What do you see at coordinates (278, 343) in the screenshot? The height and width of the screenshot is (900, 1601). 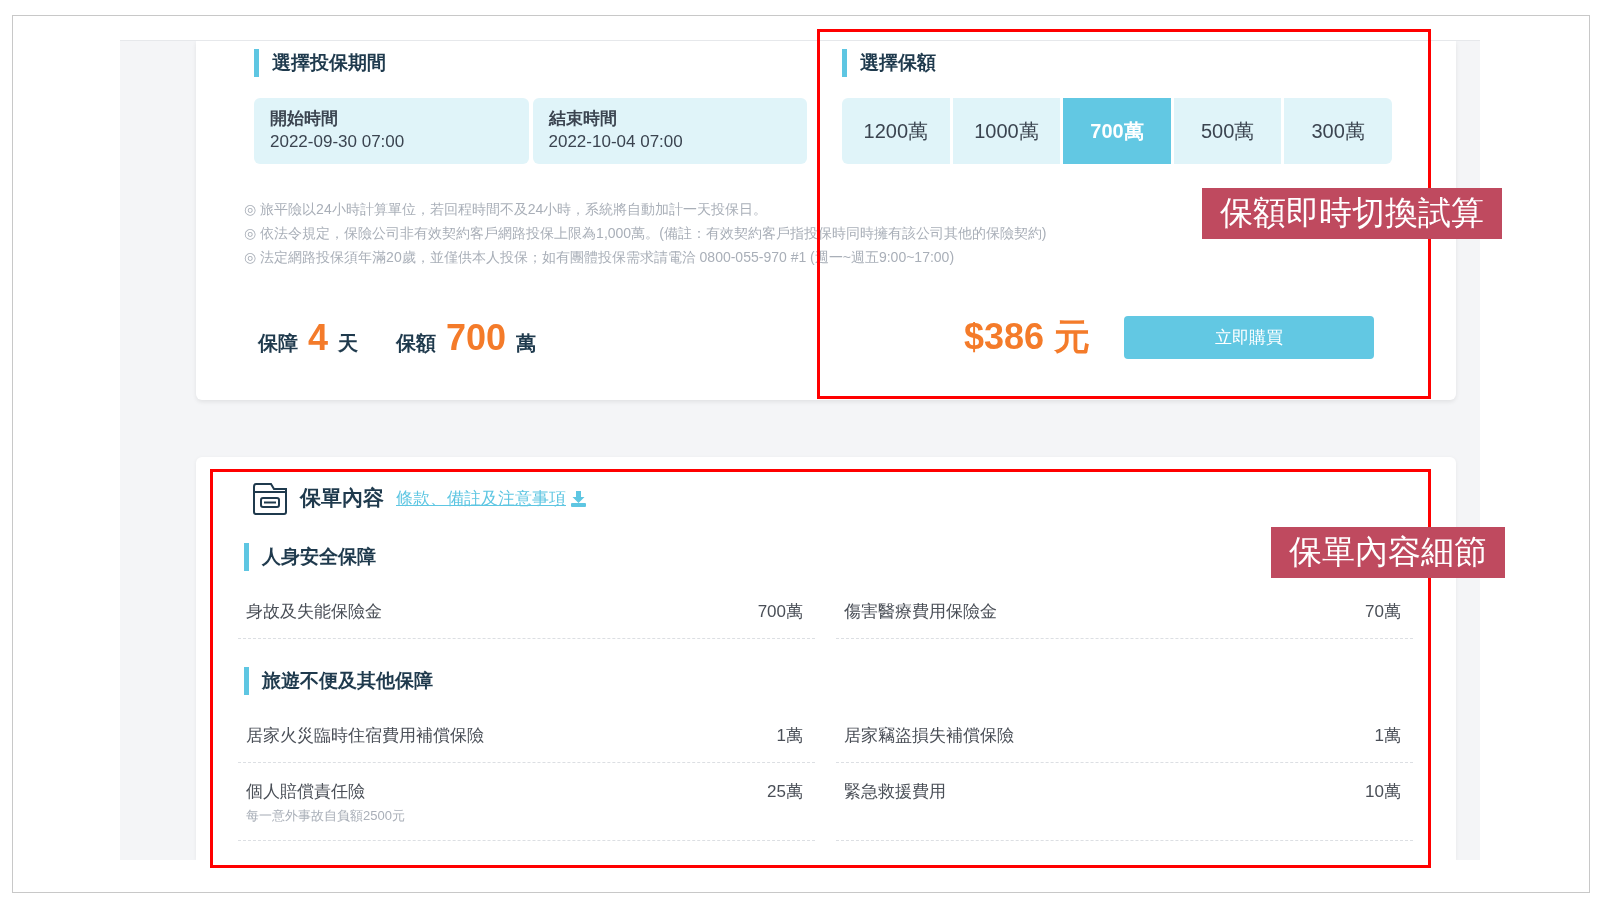 I see `summary-label: 保障` at bounding box center [278, 343].